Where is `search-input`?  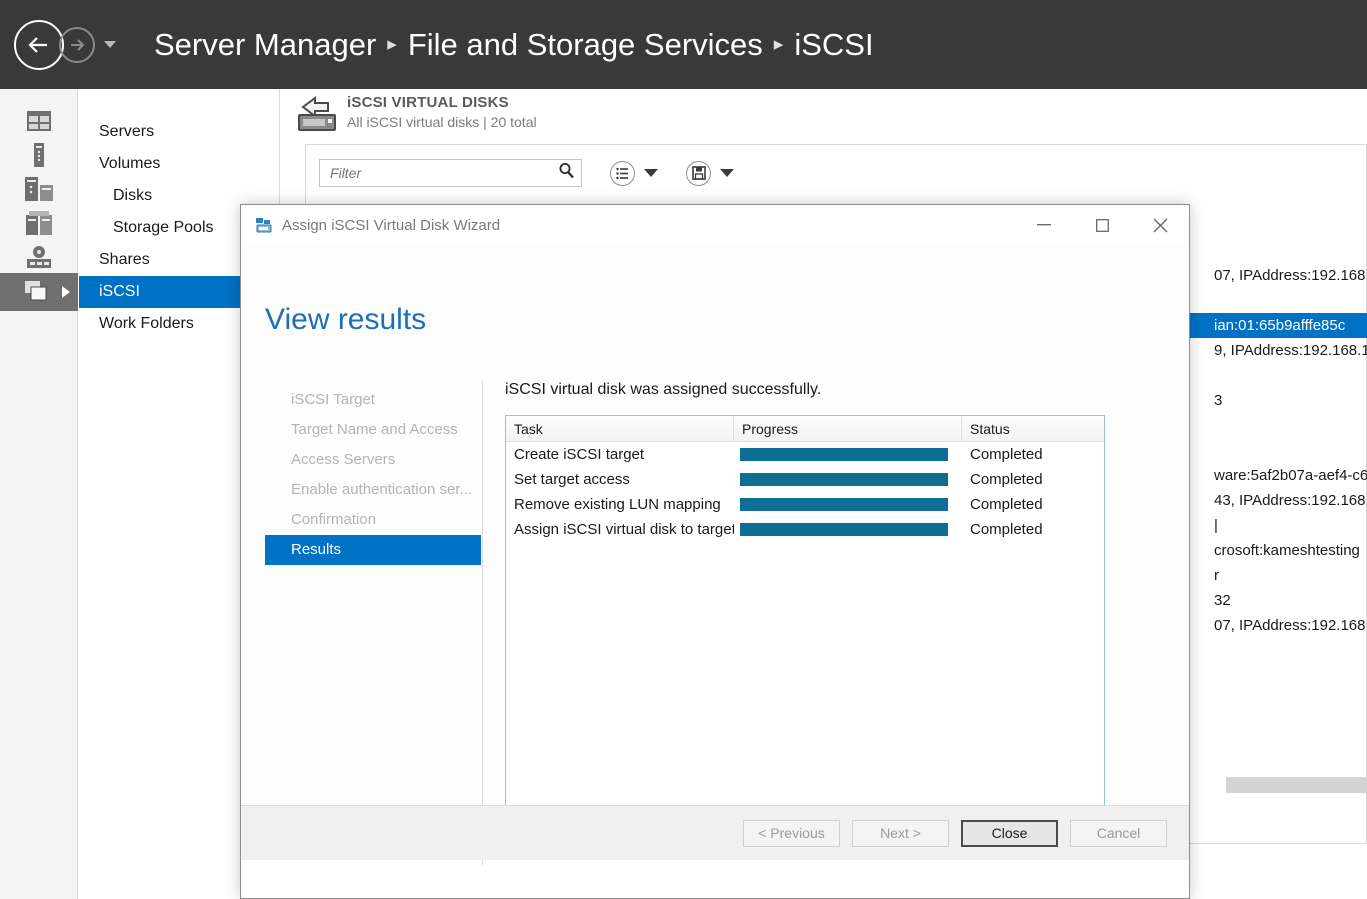
search-input is located at coordinates (444, 173).